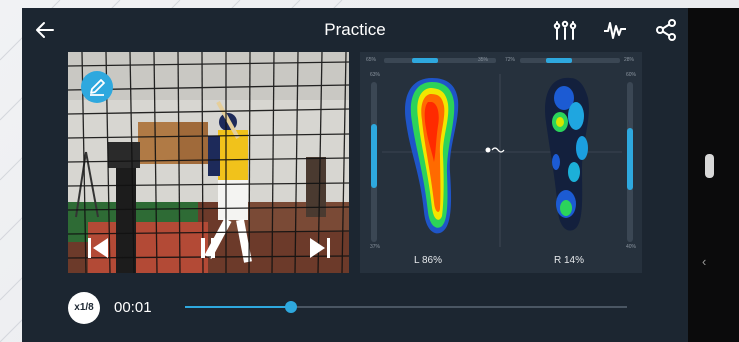  Describe the element at coordinates (709, 166) in the screenshot. I see `home-handle` at that location.